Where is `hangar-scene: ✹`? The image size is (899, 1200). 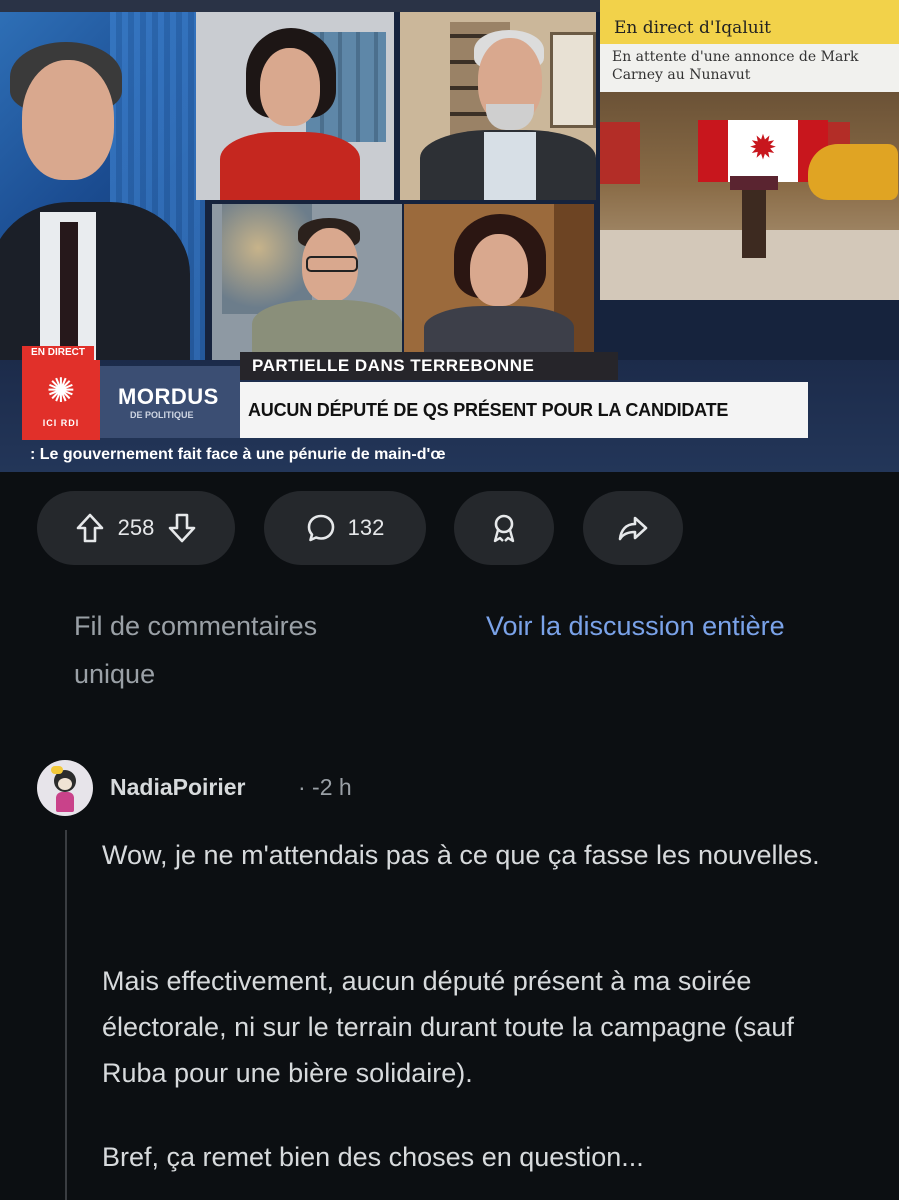
hangar-scene: ✹ is located at coordinates (749, 196).